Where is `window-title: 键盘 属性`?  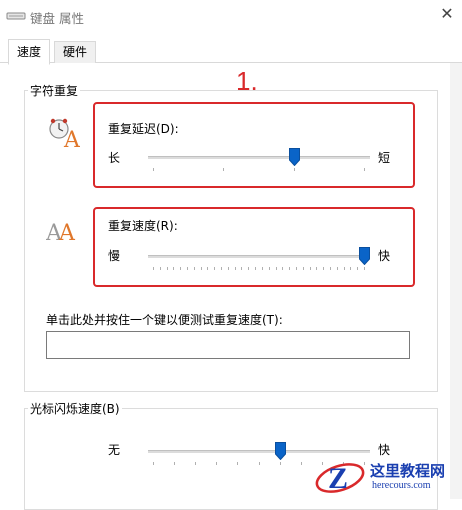
window-title: 键盘 属性 is located at coordinates (57, 18).